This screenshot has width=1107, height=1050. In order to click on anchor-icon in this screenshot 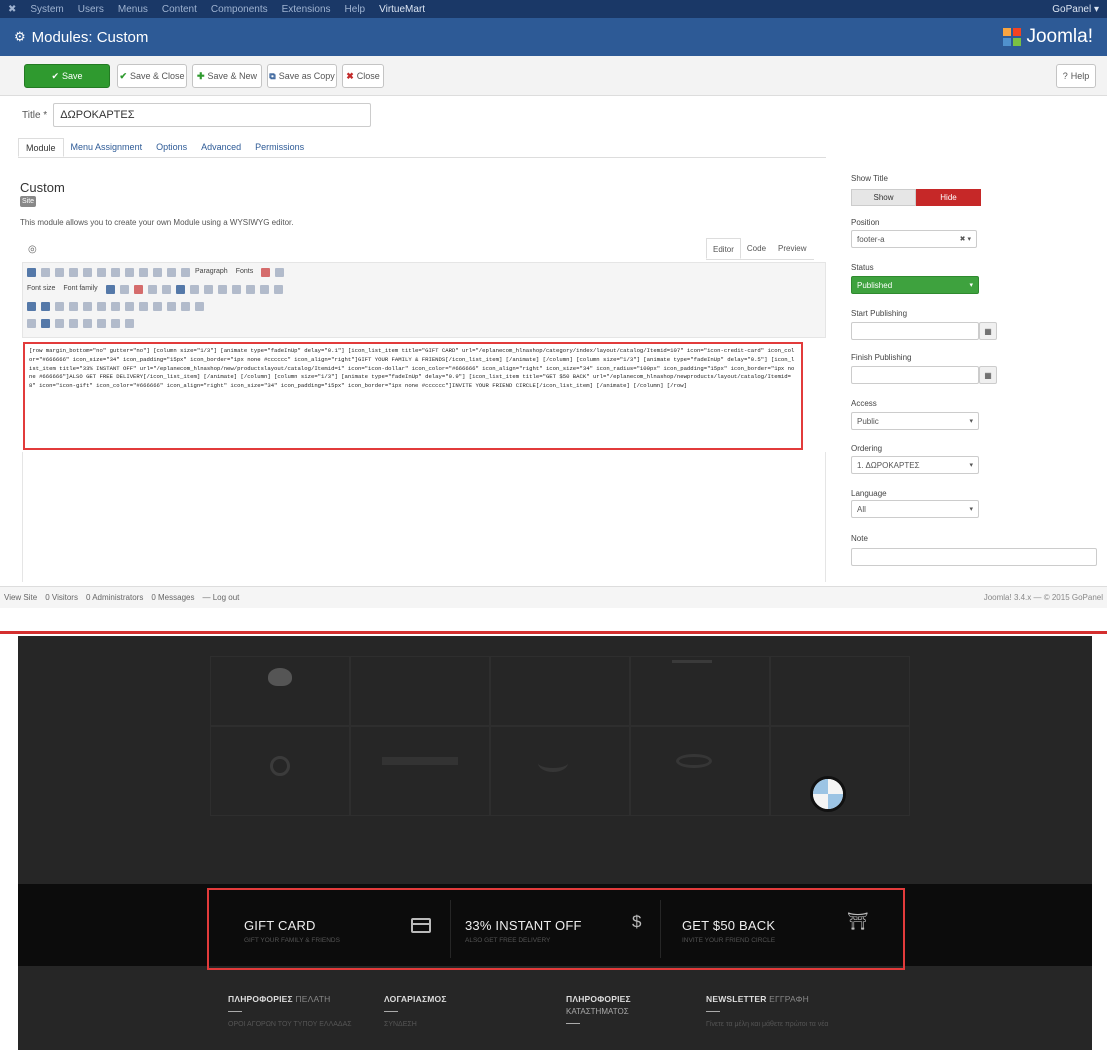, I will do `click(59, 306)`.